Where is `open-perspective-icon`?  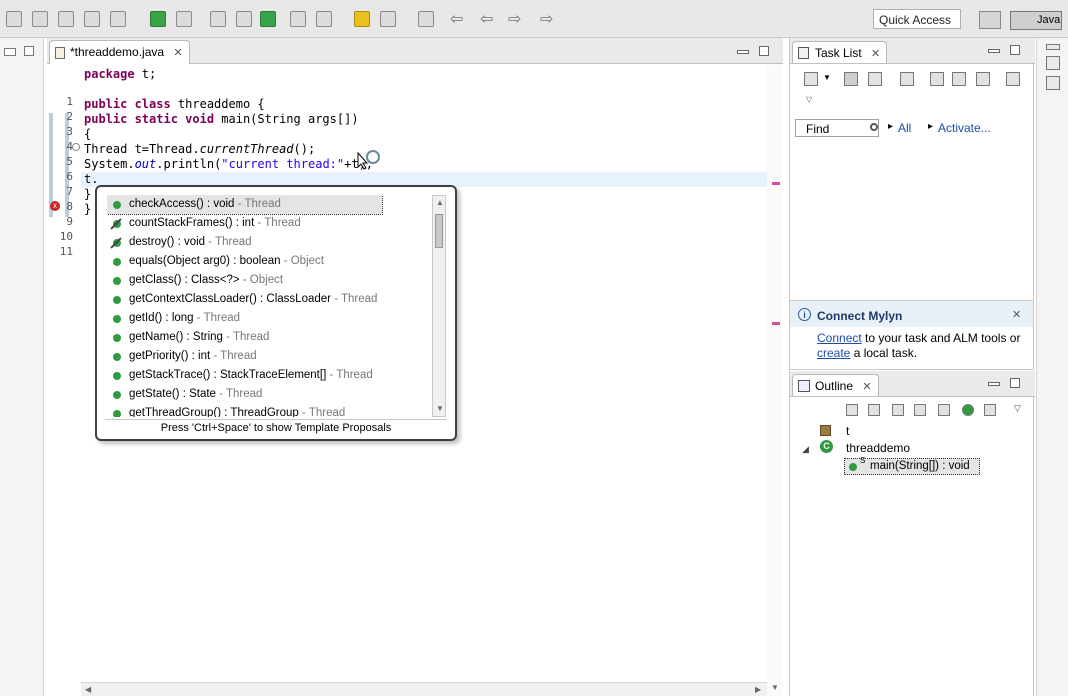 open-perspective-icon is located at coordinates (990, 20).